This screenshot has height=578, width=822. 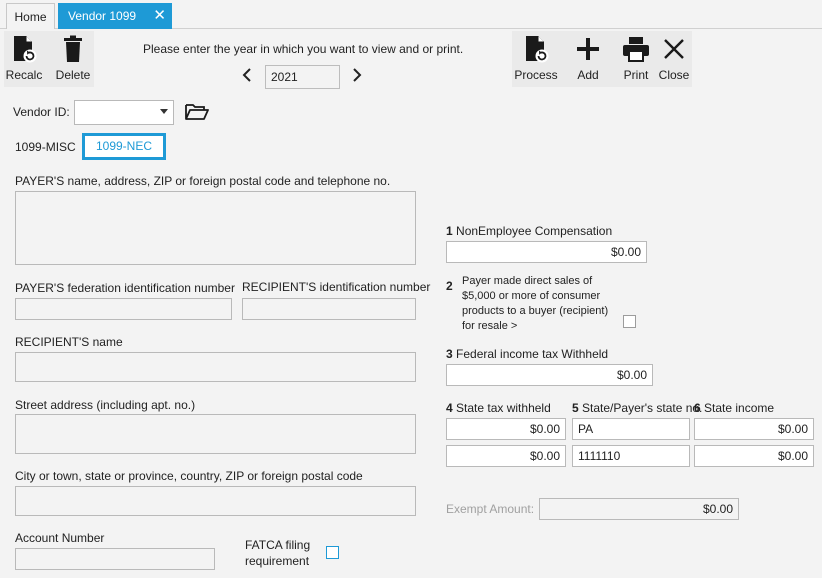 What do you see at coordinates (124, 112) in the screenshot?
I see `vendor-id-dropdown` at bounding box center [124, 112].